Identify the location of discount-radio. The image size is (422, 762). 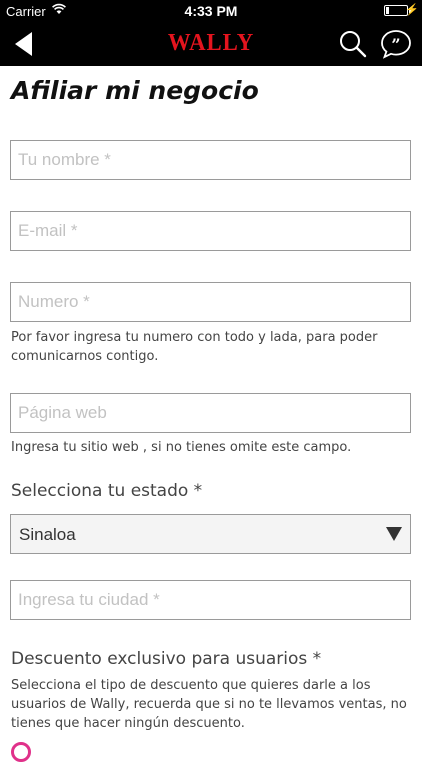
(21, 752).